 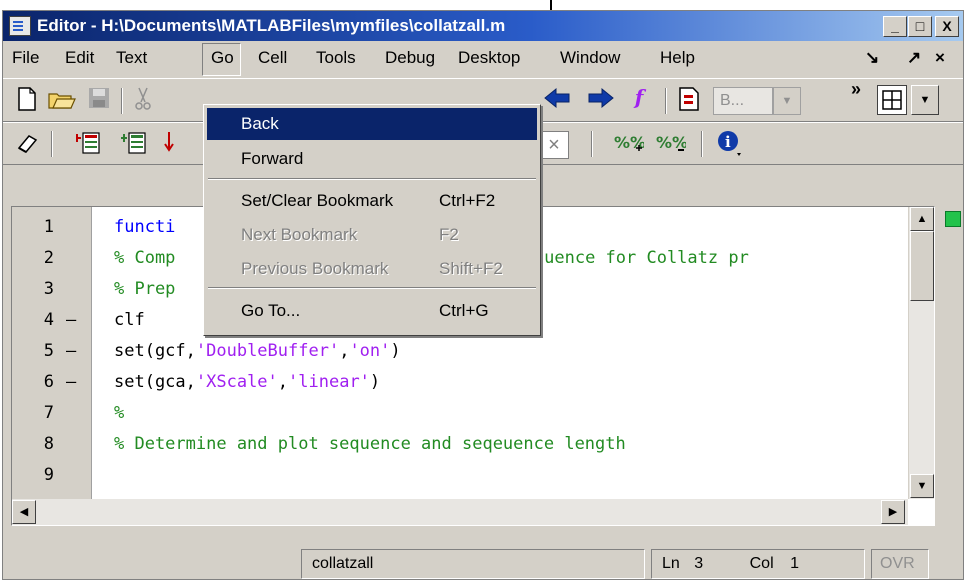 What do you see at coordinates (395, 351) in the screenshot?
I see `code-token: )` at bounding box center [395, 351].